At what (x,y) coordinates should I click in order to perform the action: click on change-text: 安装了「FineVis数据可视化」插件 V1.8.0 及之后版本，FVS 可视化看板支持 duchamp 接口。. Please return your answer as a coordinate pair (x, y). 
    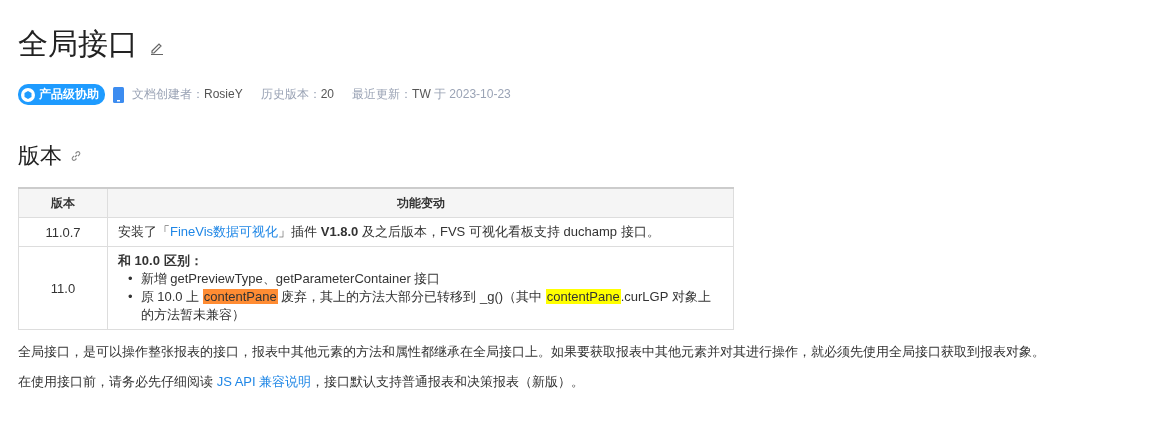
    Looking at the image, I should click on (389, 231).